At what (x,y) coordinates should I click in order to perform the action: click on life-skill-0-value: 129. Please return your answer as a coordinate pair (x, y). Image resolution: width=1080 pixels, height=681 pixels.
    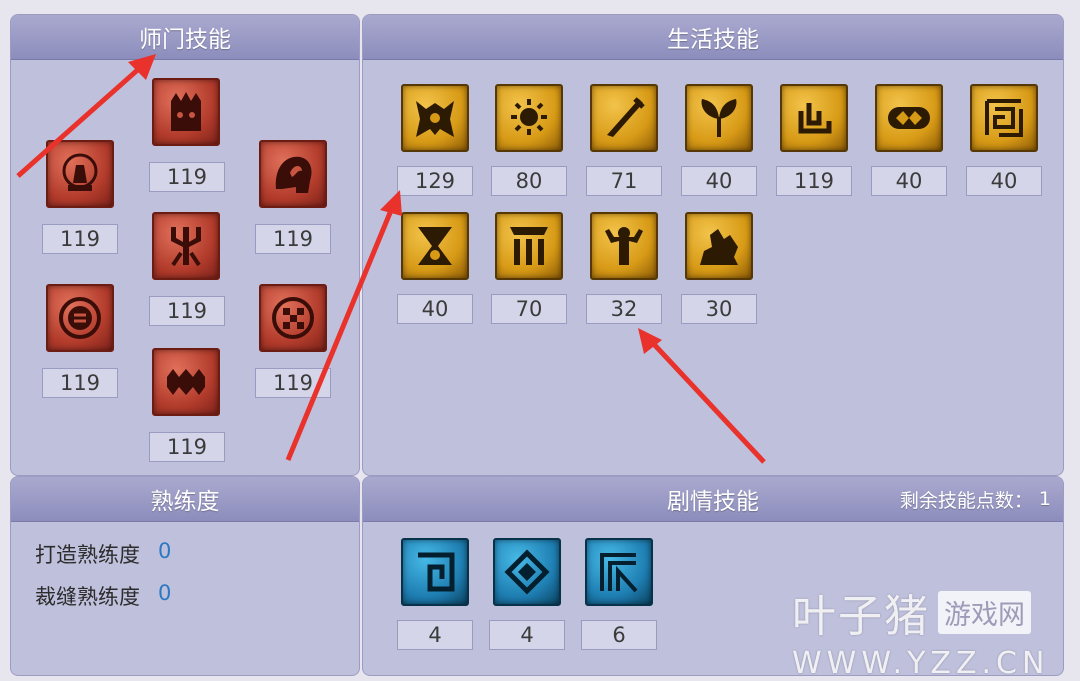
    Looking at the image, I should click on (435, 181).